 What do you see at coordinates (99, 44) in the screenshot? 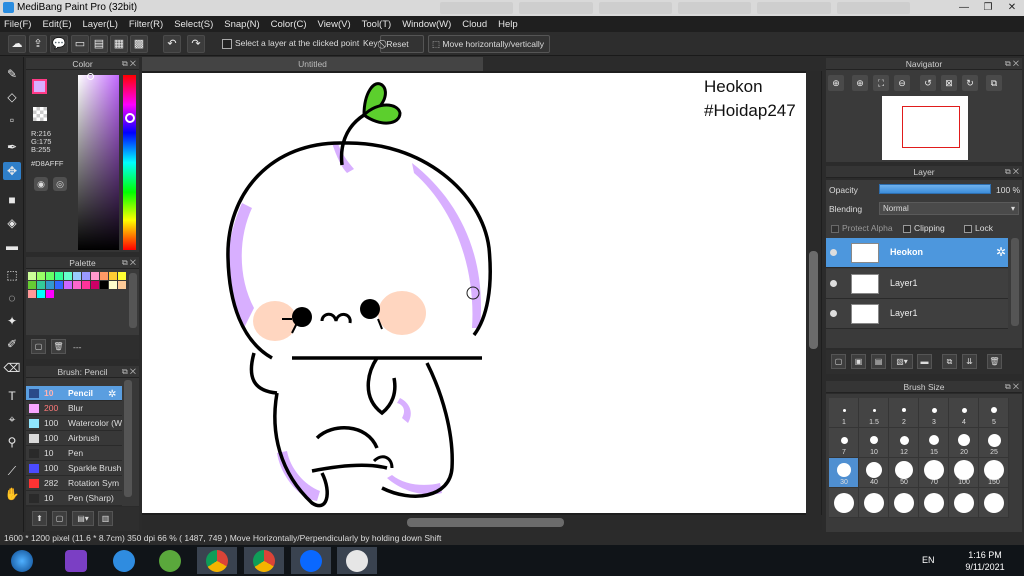
I see `document-icon: ▤` at bounding box center [99, 44].